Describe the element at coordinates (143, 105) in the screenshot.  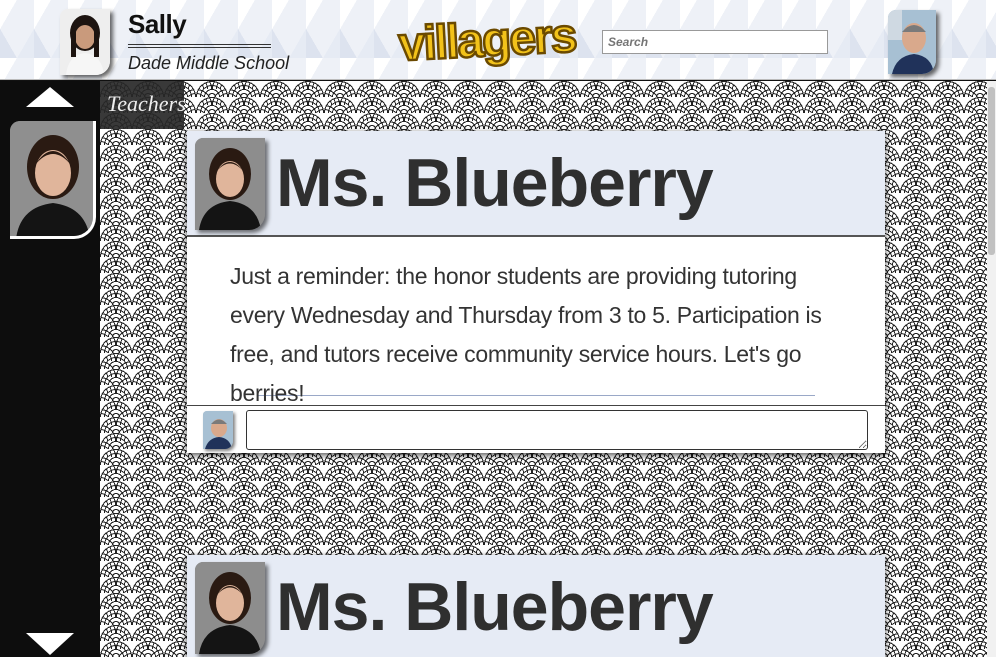
I see `section-label: Teachers` at that location.